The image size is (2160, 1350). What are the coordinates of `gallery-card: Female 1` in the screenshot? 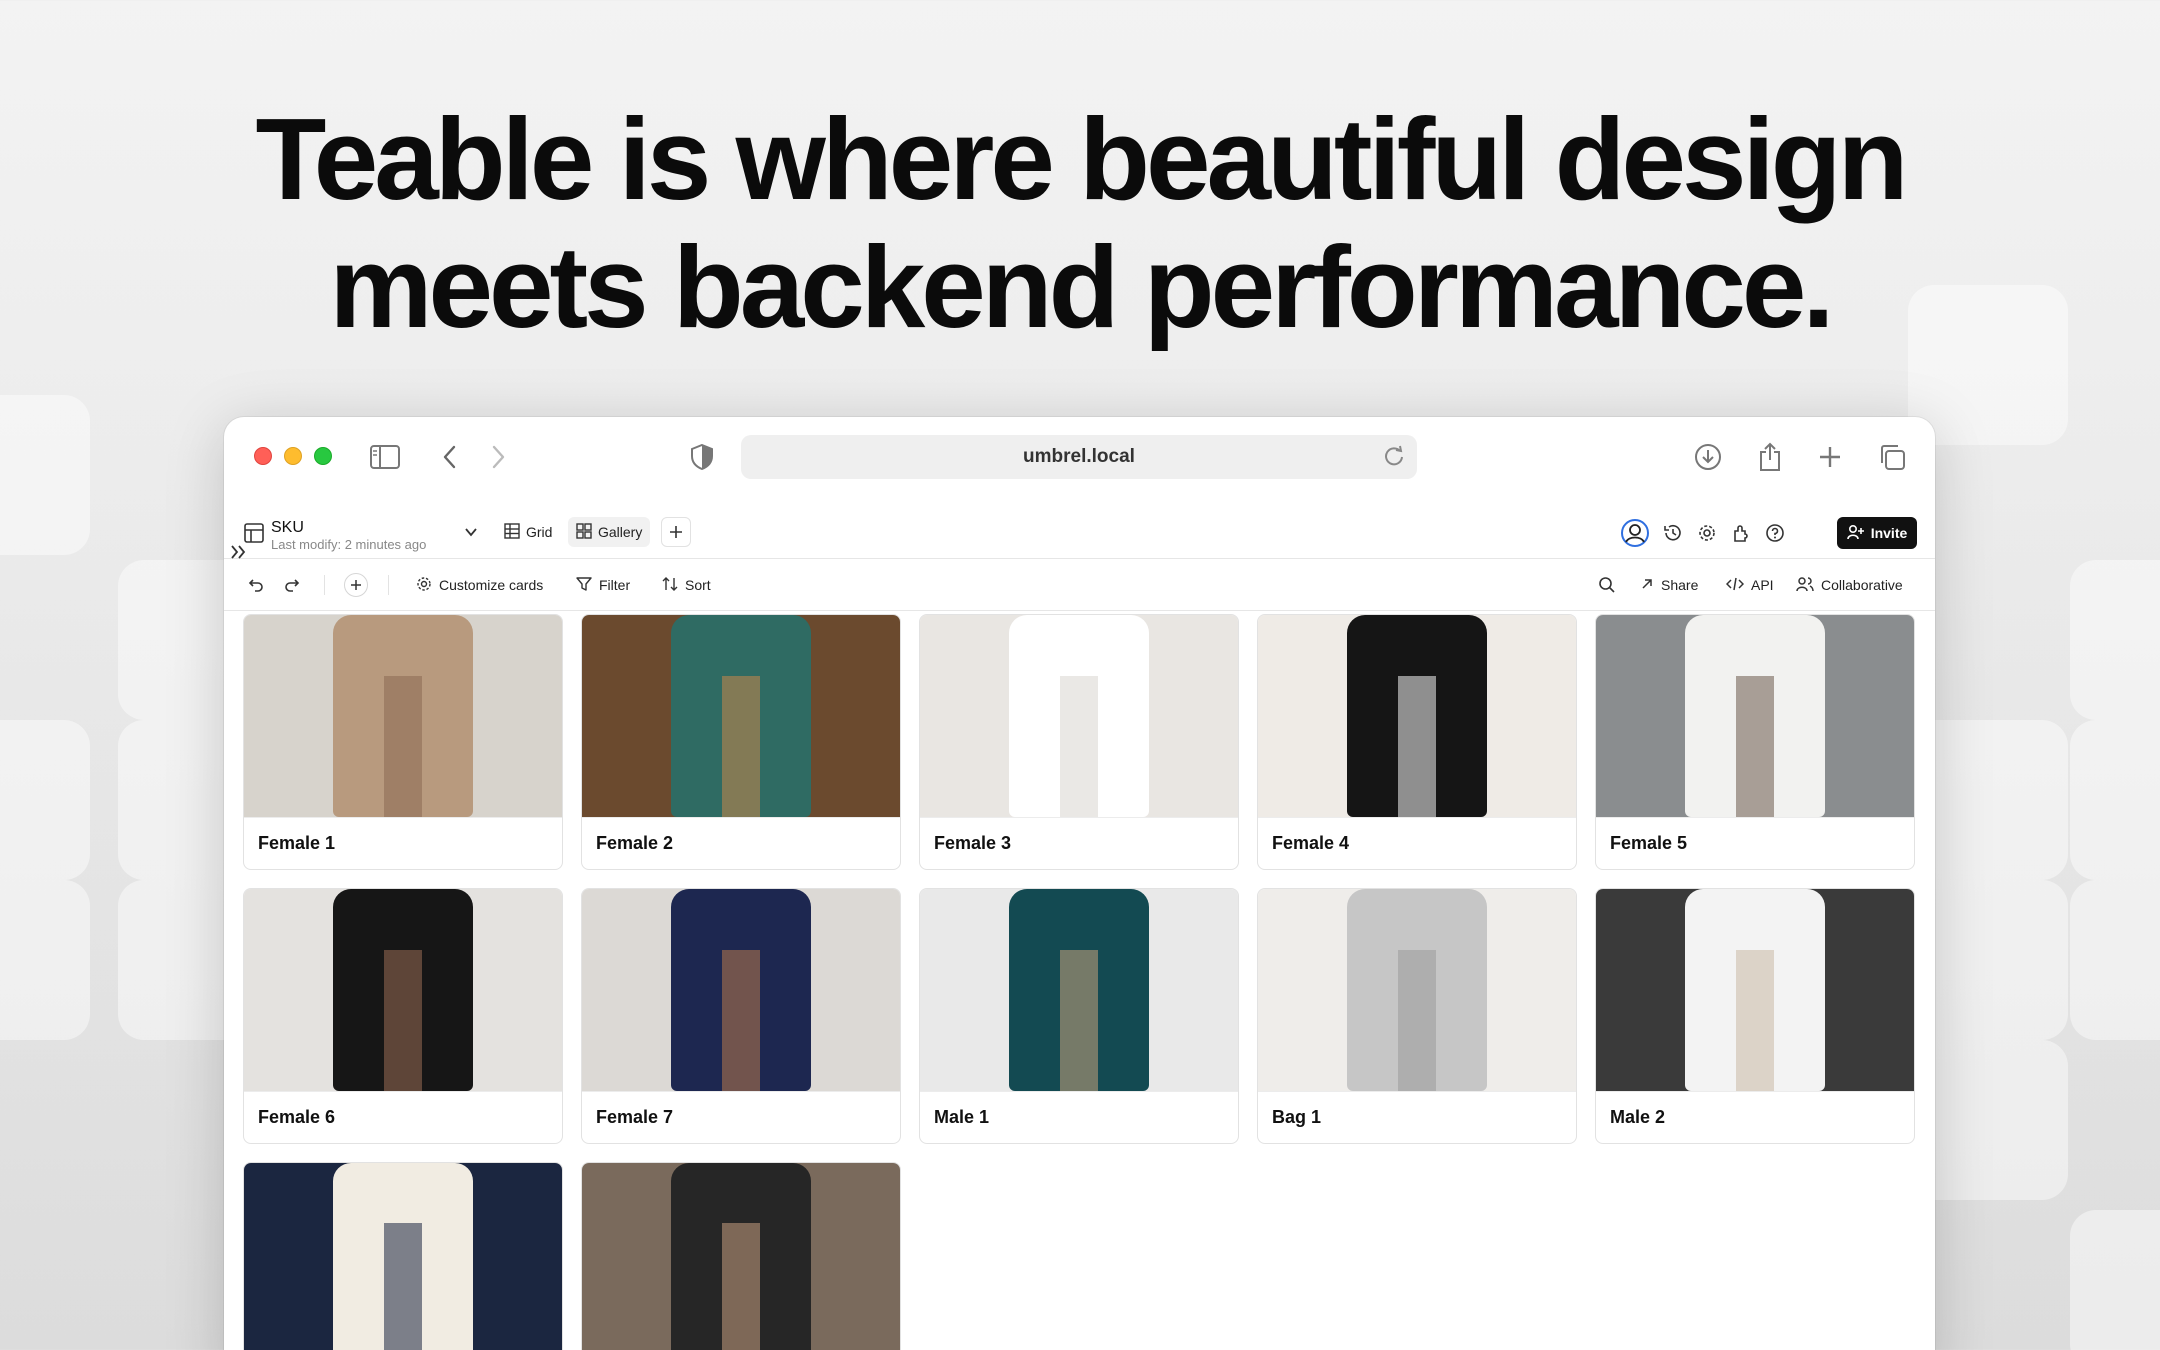 It's located at (403, 742).